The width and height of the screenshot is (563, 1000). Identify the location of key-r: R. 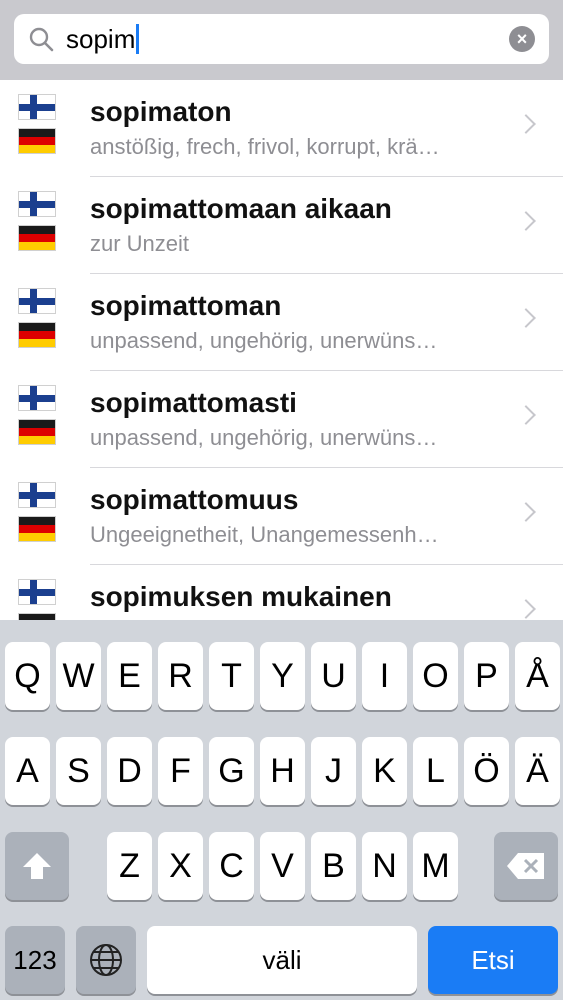
(180, 676).